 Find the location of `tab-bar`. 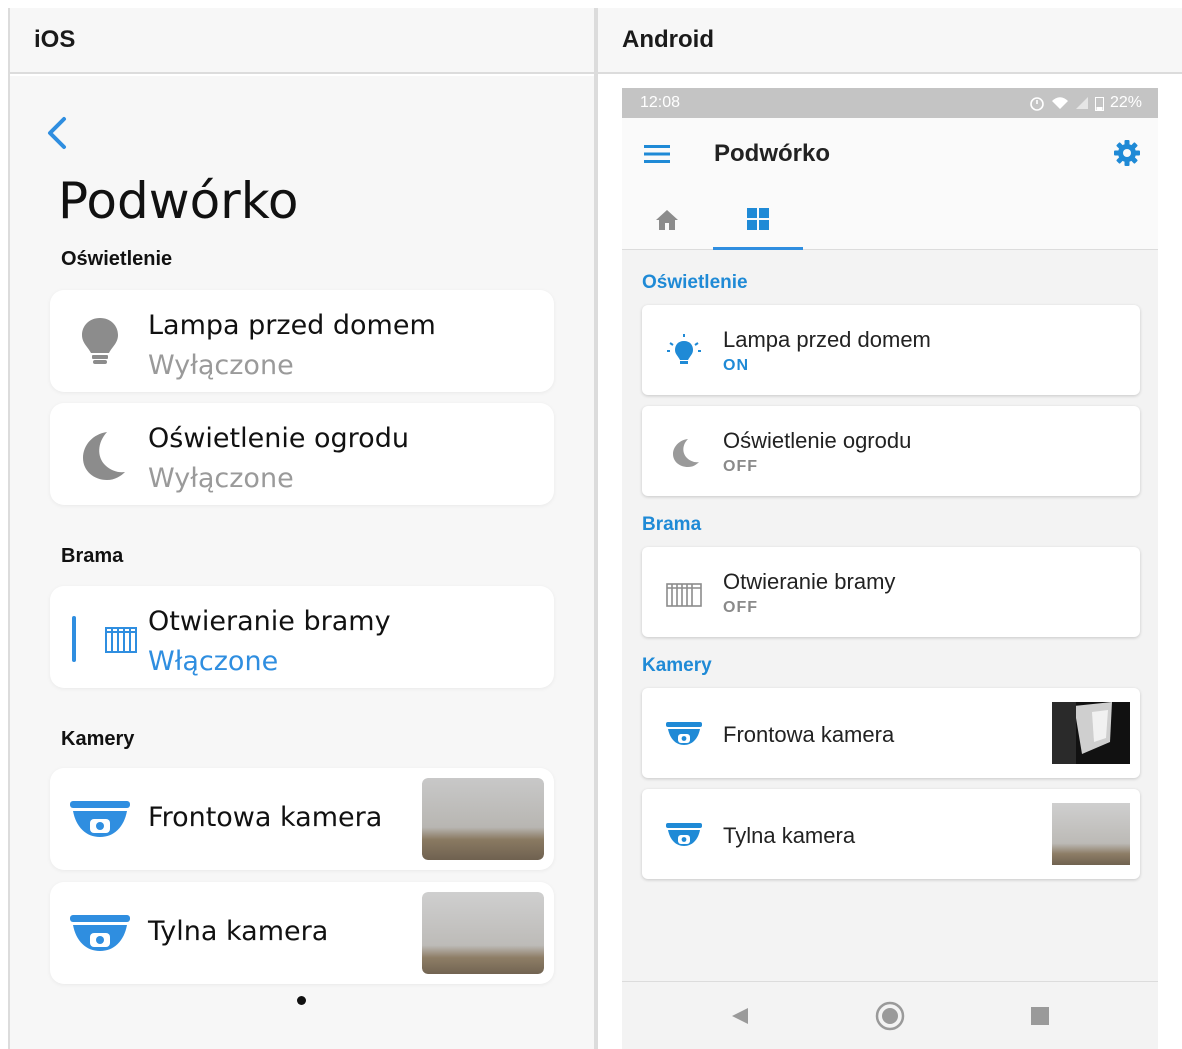

tab-bar is located at coordinates (890, 220).